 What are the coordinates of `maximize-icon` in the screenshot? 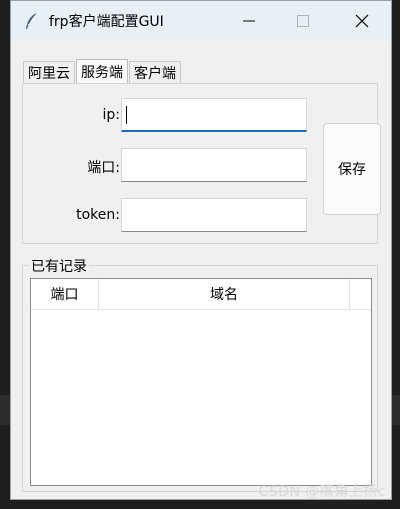 It's located at (303, 21).